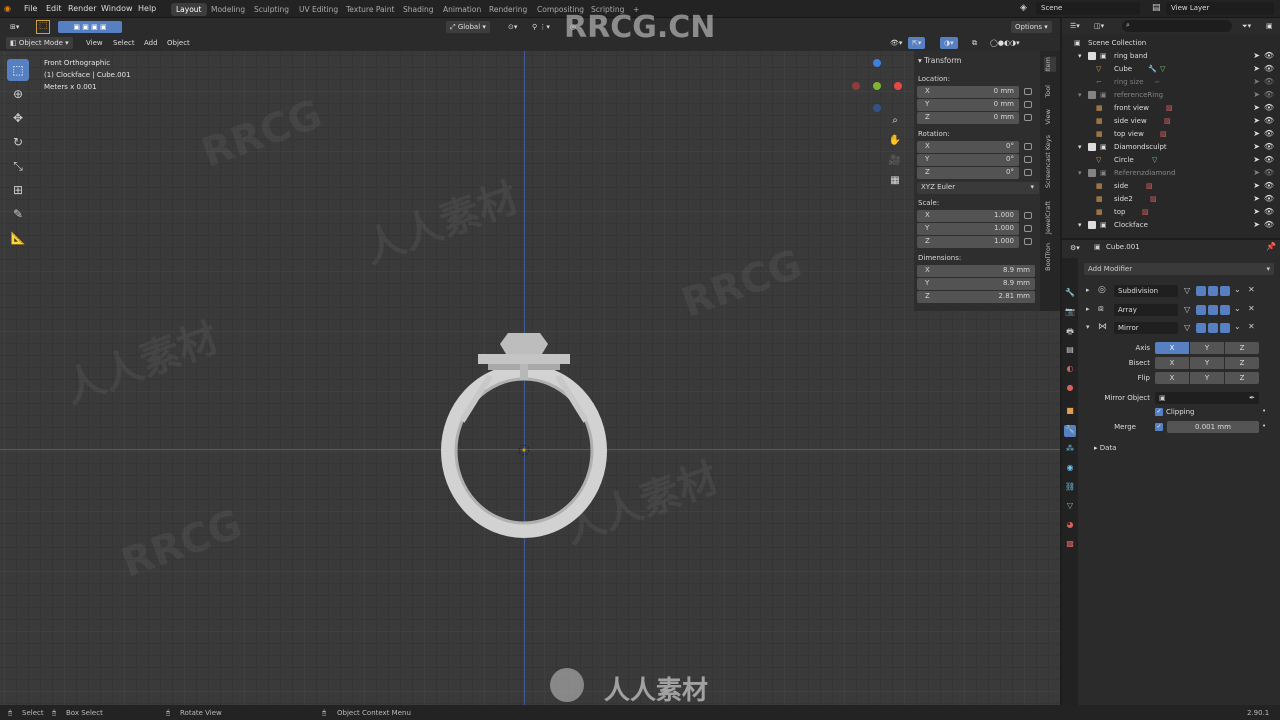 The image size is (1280, 720). I want to click on physics-icon: ◉, so click(1070, 469).